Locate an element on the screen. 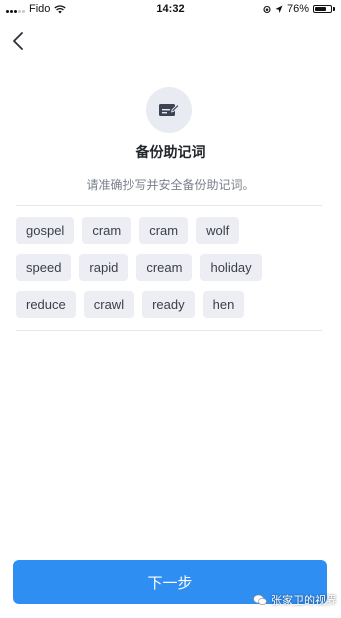 Image resolution: width=341 pixels, height=618 pixels. watermark-text: 张家卫的视界 is located at coordinates (304, 601).